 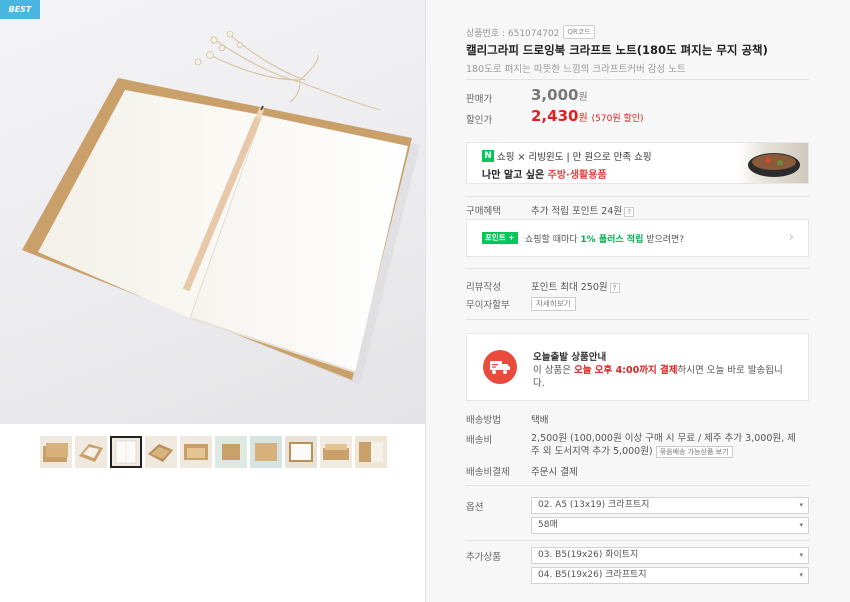 I want to click on review-label: 리뷰작성, so click(x=483, y=287).